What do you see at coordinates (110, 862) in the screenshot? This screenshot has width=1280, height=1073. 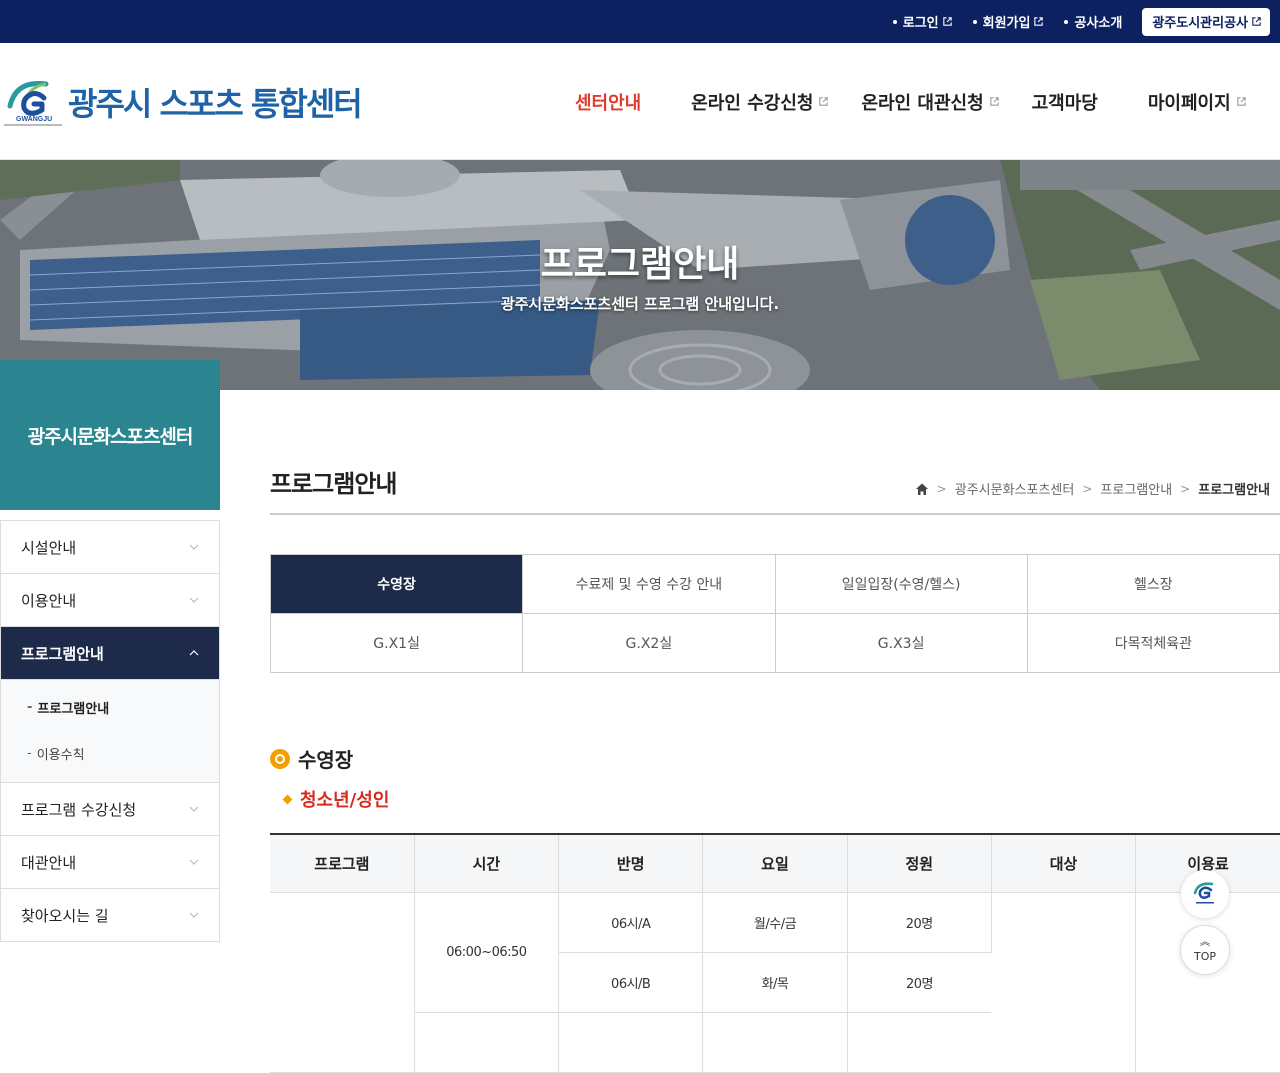 I see `sidebar-item-rental: 대관안내` at bounding box center [110, 862].